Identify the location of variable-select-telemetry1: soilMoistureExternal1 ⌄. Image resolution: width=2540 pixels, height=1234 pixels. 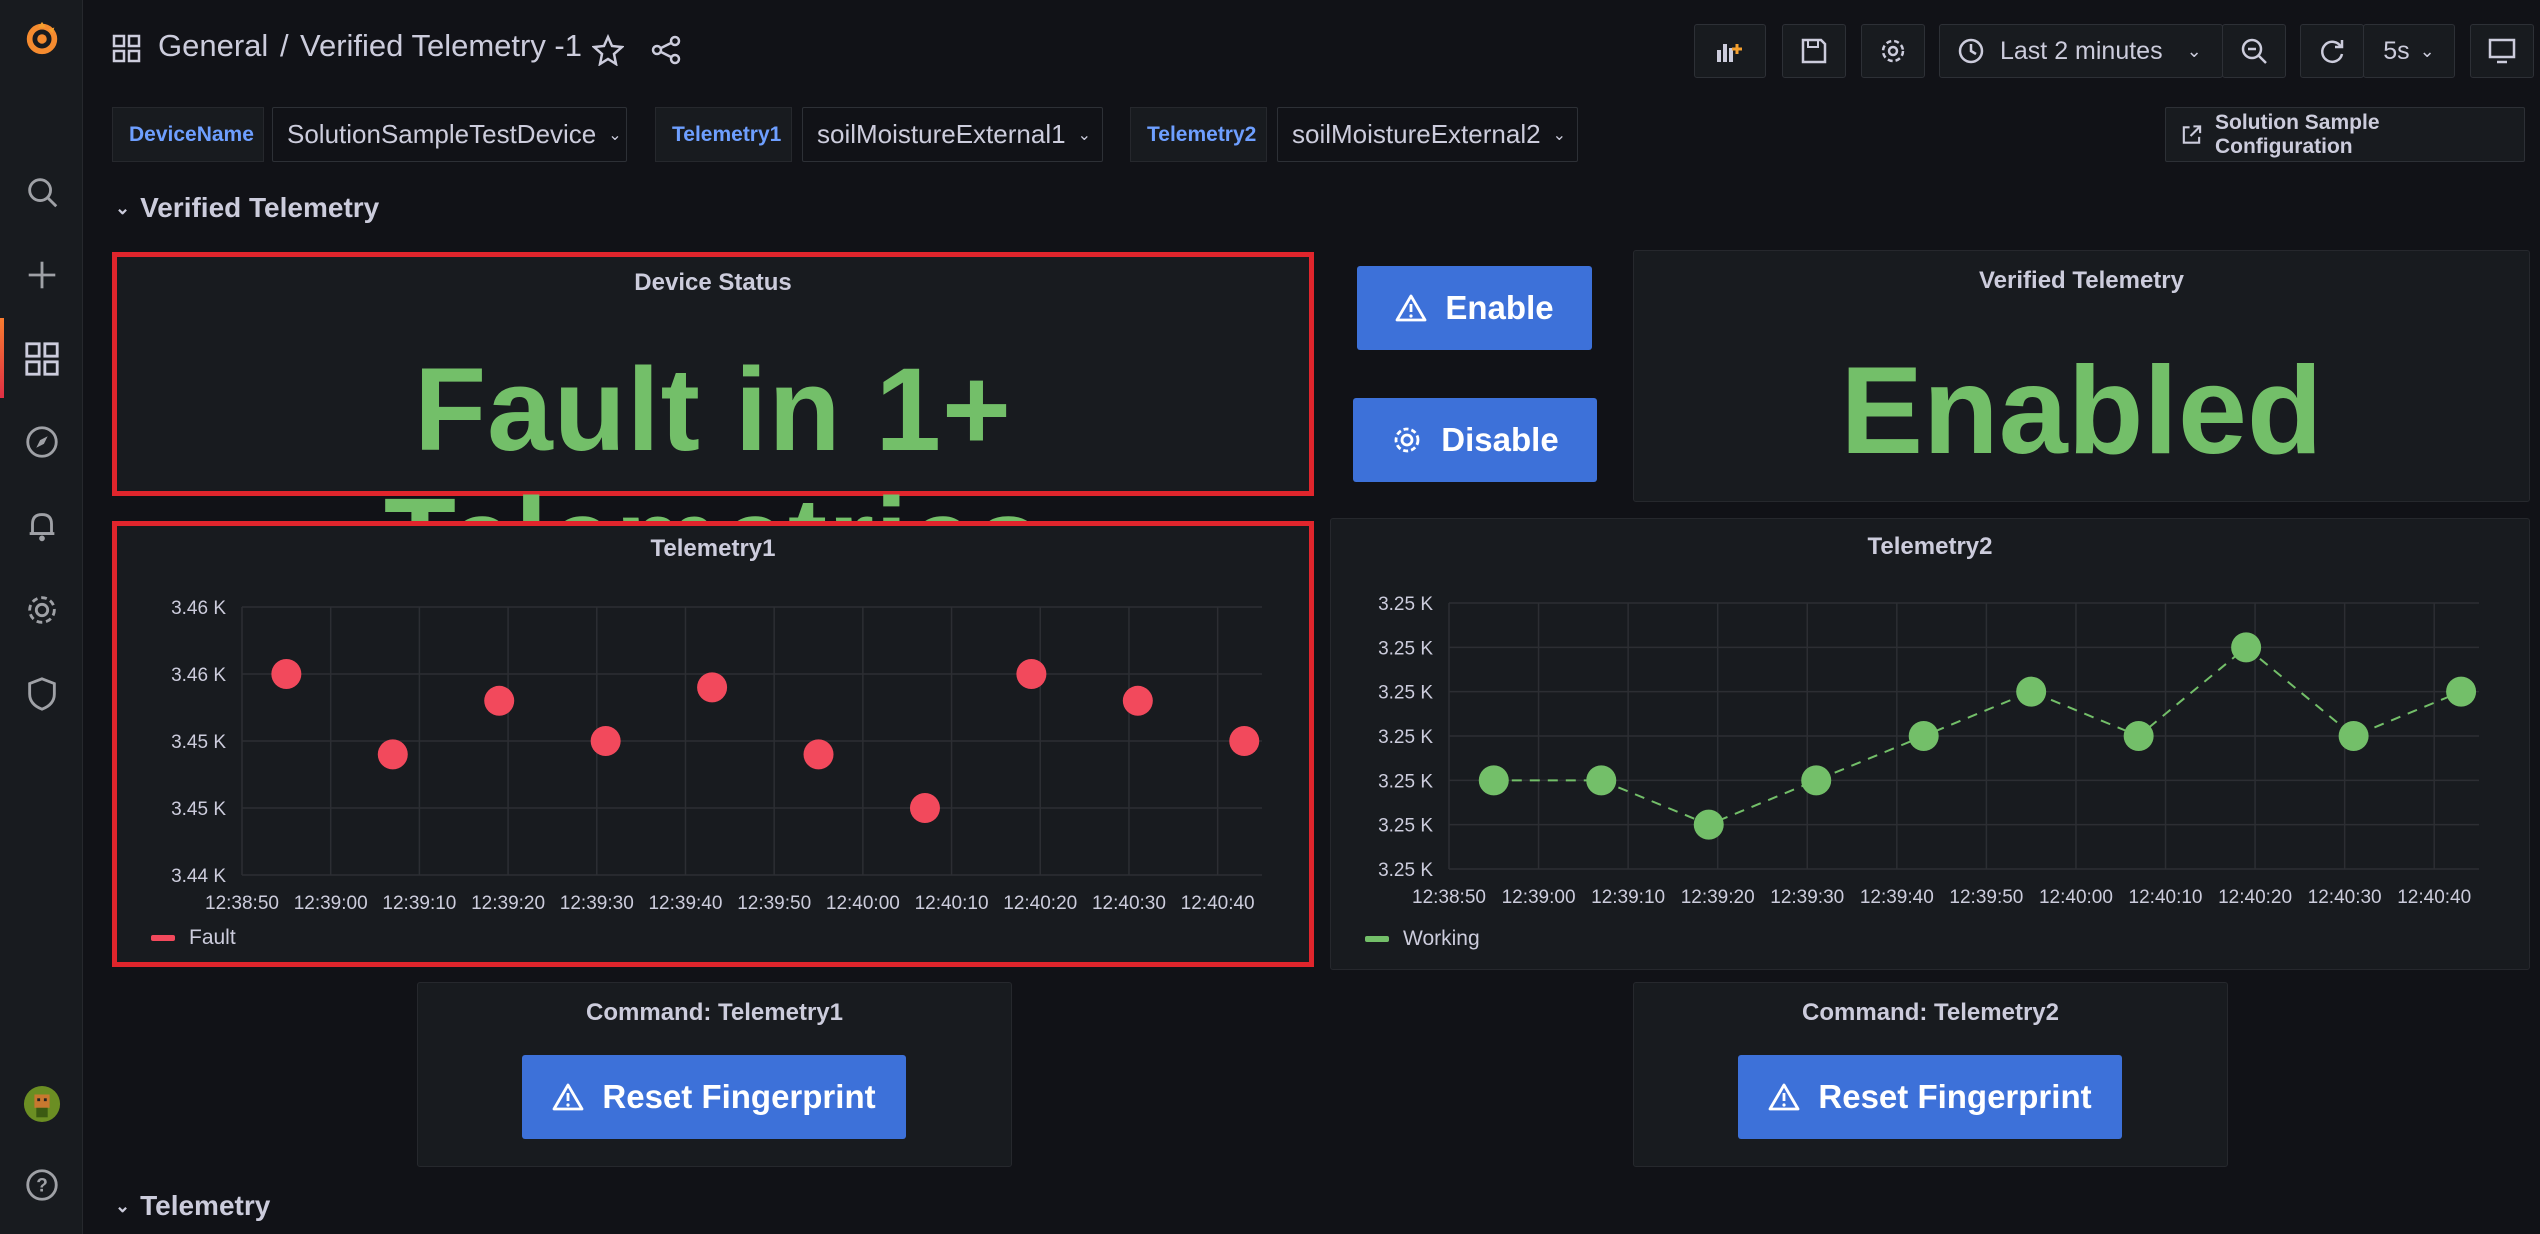
(952, 134).